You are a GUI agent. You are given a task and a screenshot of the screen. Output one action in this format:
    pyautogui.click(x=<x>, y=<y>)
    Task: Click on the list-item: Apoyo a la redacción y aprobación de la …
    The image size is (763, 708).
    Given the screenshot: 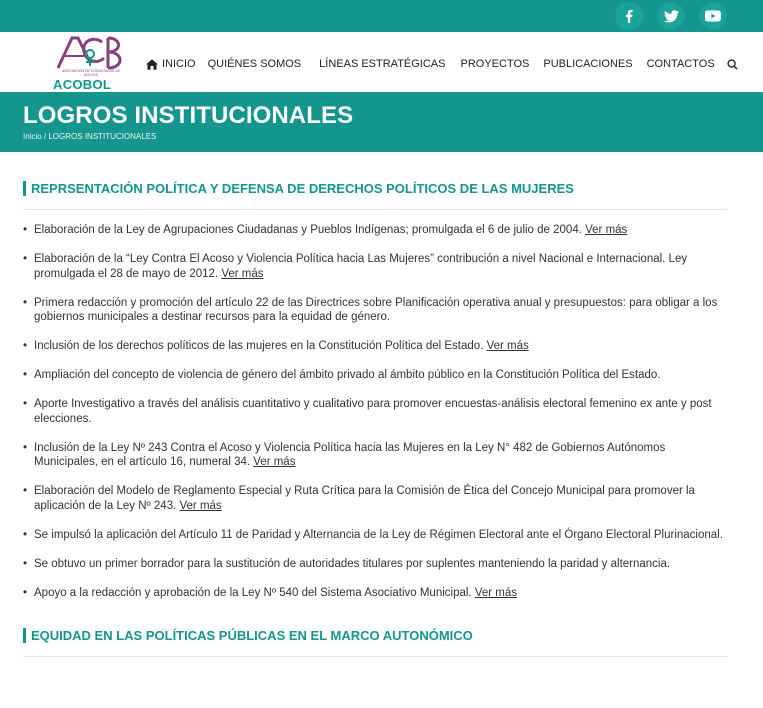 What is the action you would take?
    pyautogui.click(x=375, y=593)
    